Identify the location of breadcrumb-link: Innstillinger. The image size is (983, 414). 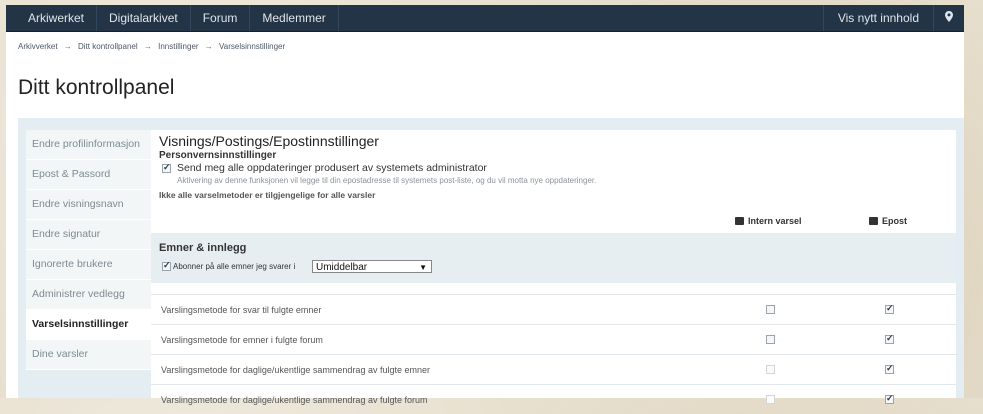
(178, 46).